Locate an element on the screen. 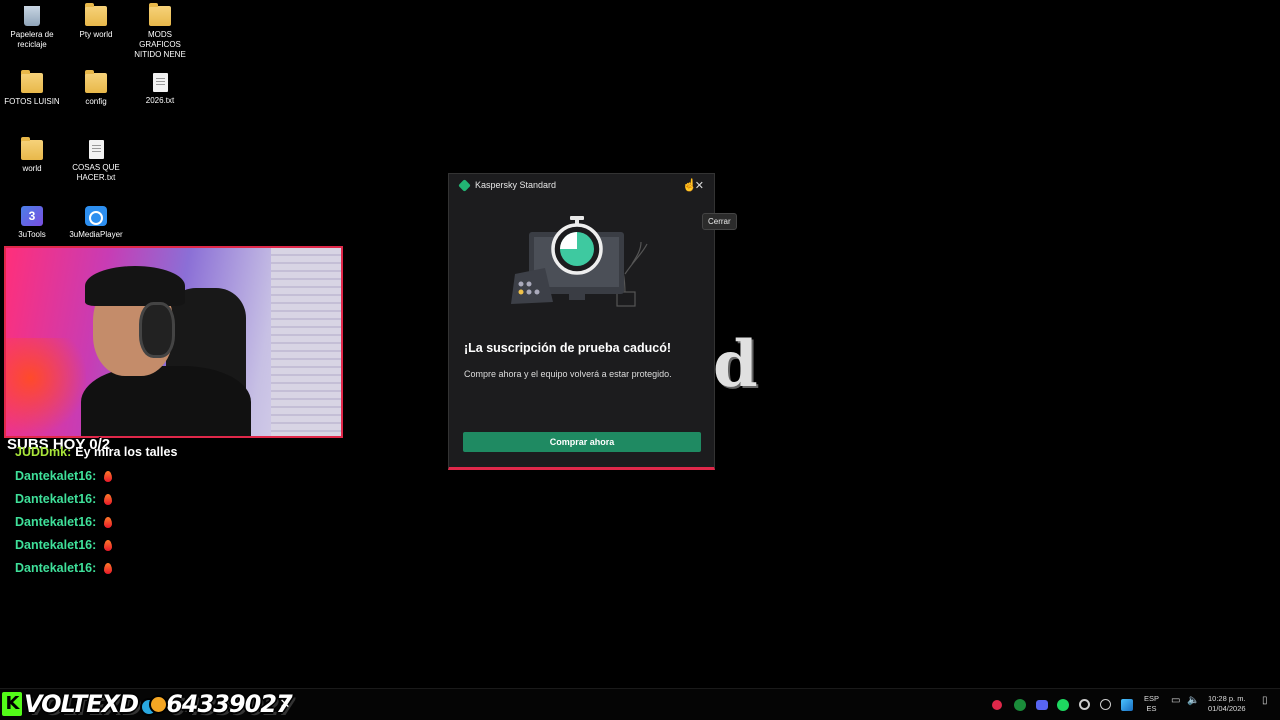  desktop-icon-mods-graficos: MODS GRAFICOS NITIDO NENE is located at coordinates (160, 31).